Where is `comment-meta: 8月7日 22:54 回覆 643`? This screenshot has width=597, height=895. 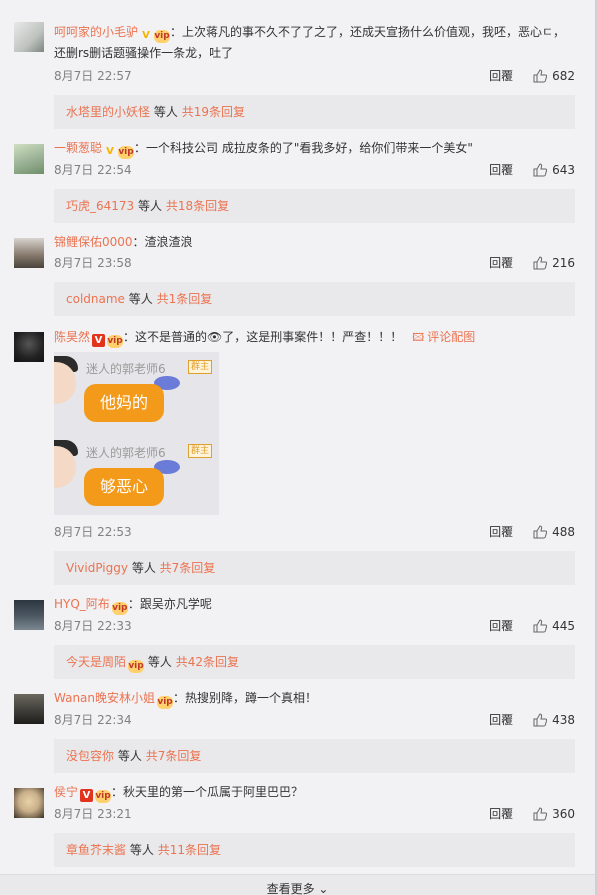 comment-meta: 8月7日 22:54 回覆 643 is located at coordinates (314, 170).